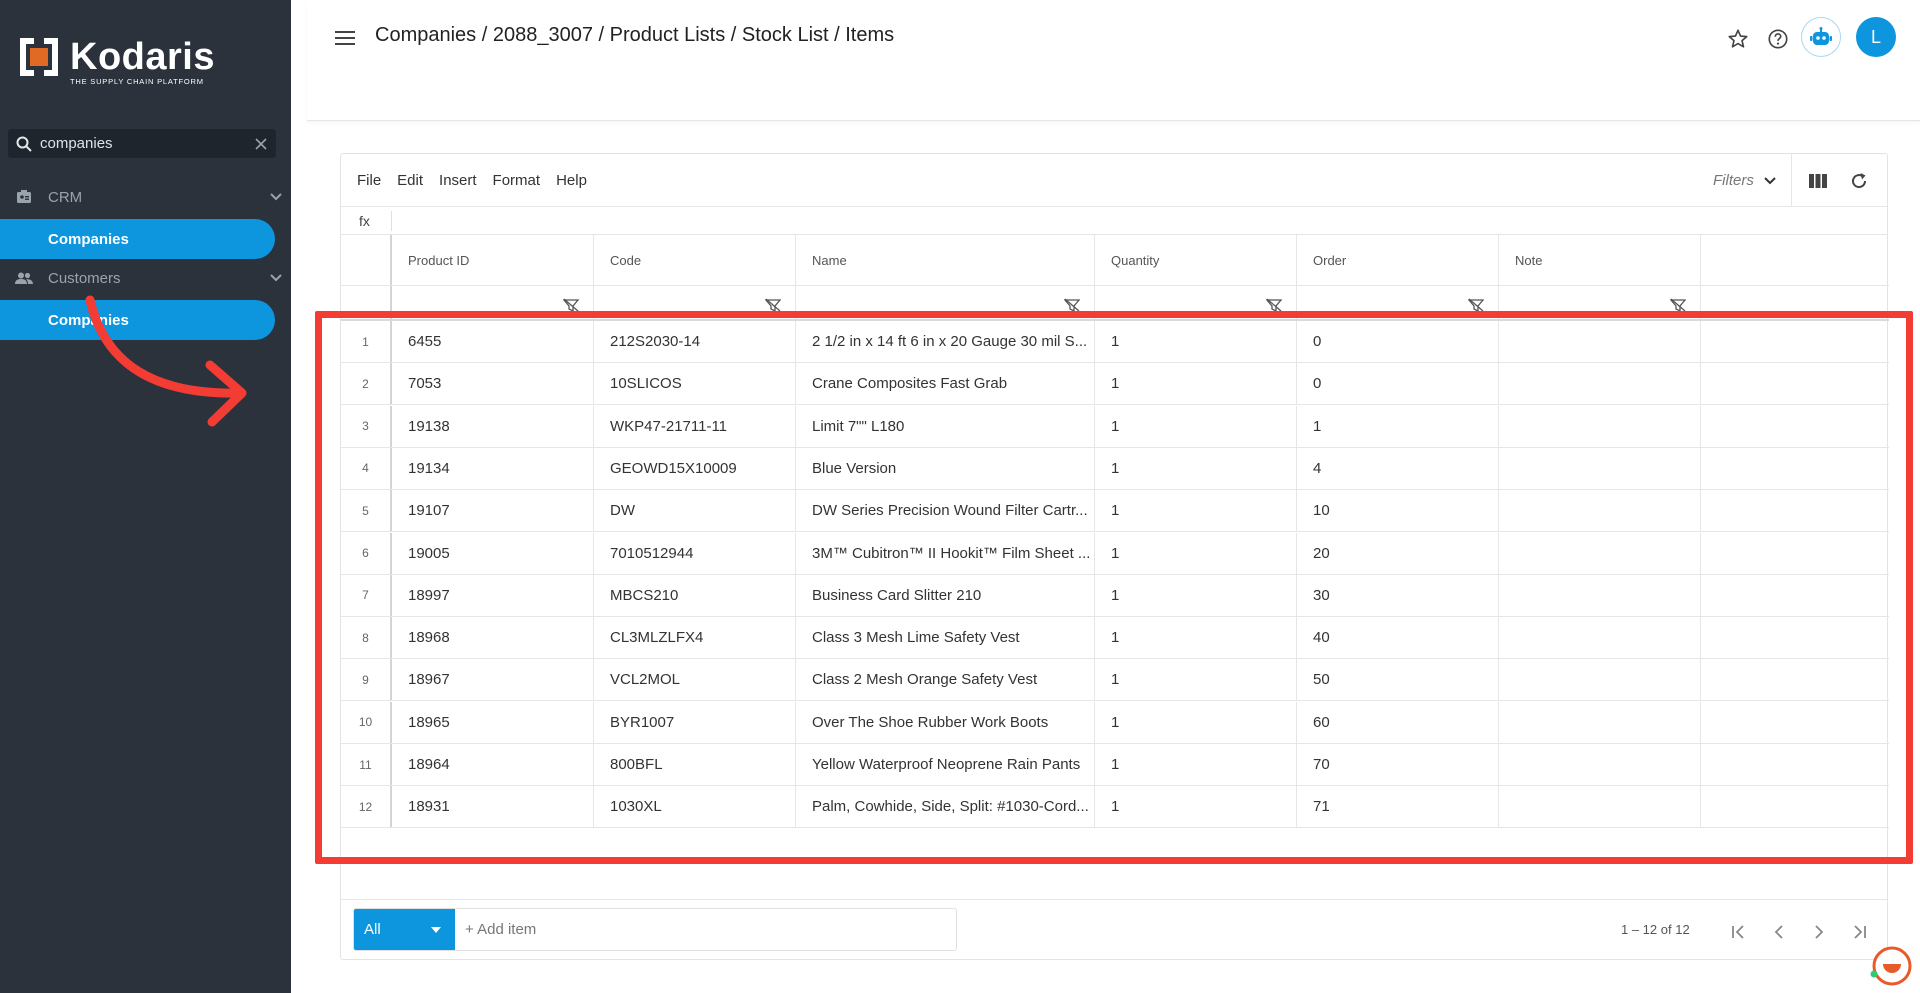  Describe the element at coordinates (1398, 553) in the screenshot. I see `cell-order: 20` at that location.